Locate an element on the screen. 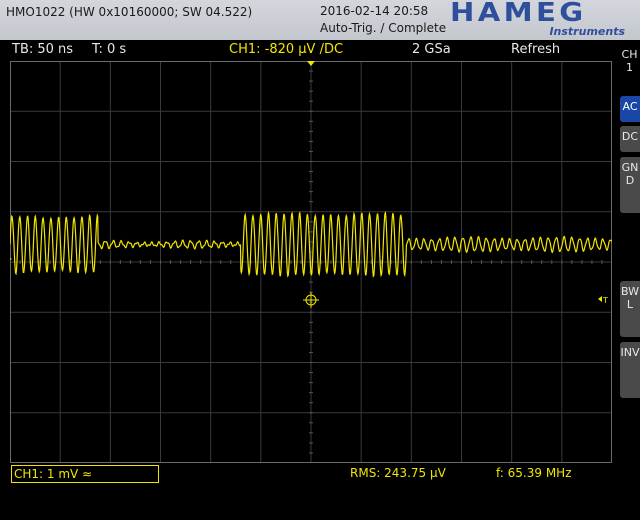  trigger-level-label: T is located at coordinates (605, 300).